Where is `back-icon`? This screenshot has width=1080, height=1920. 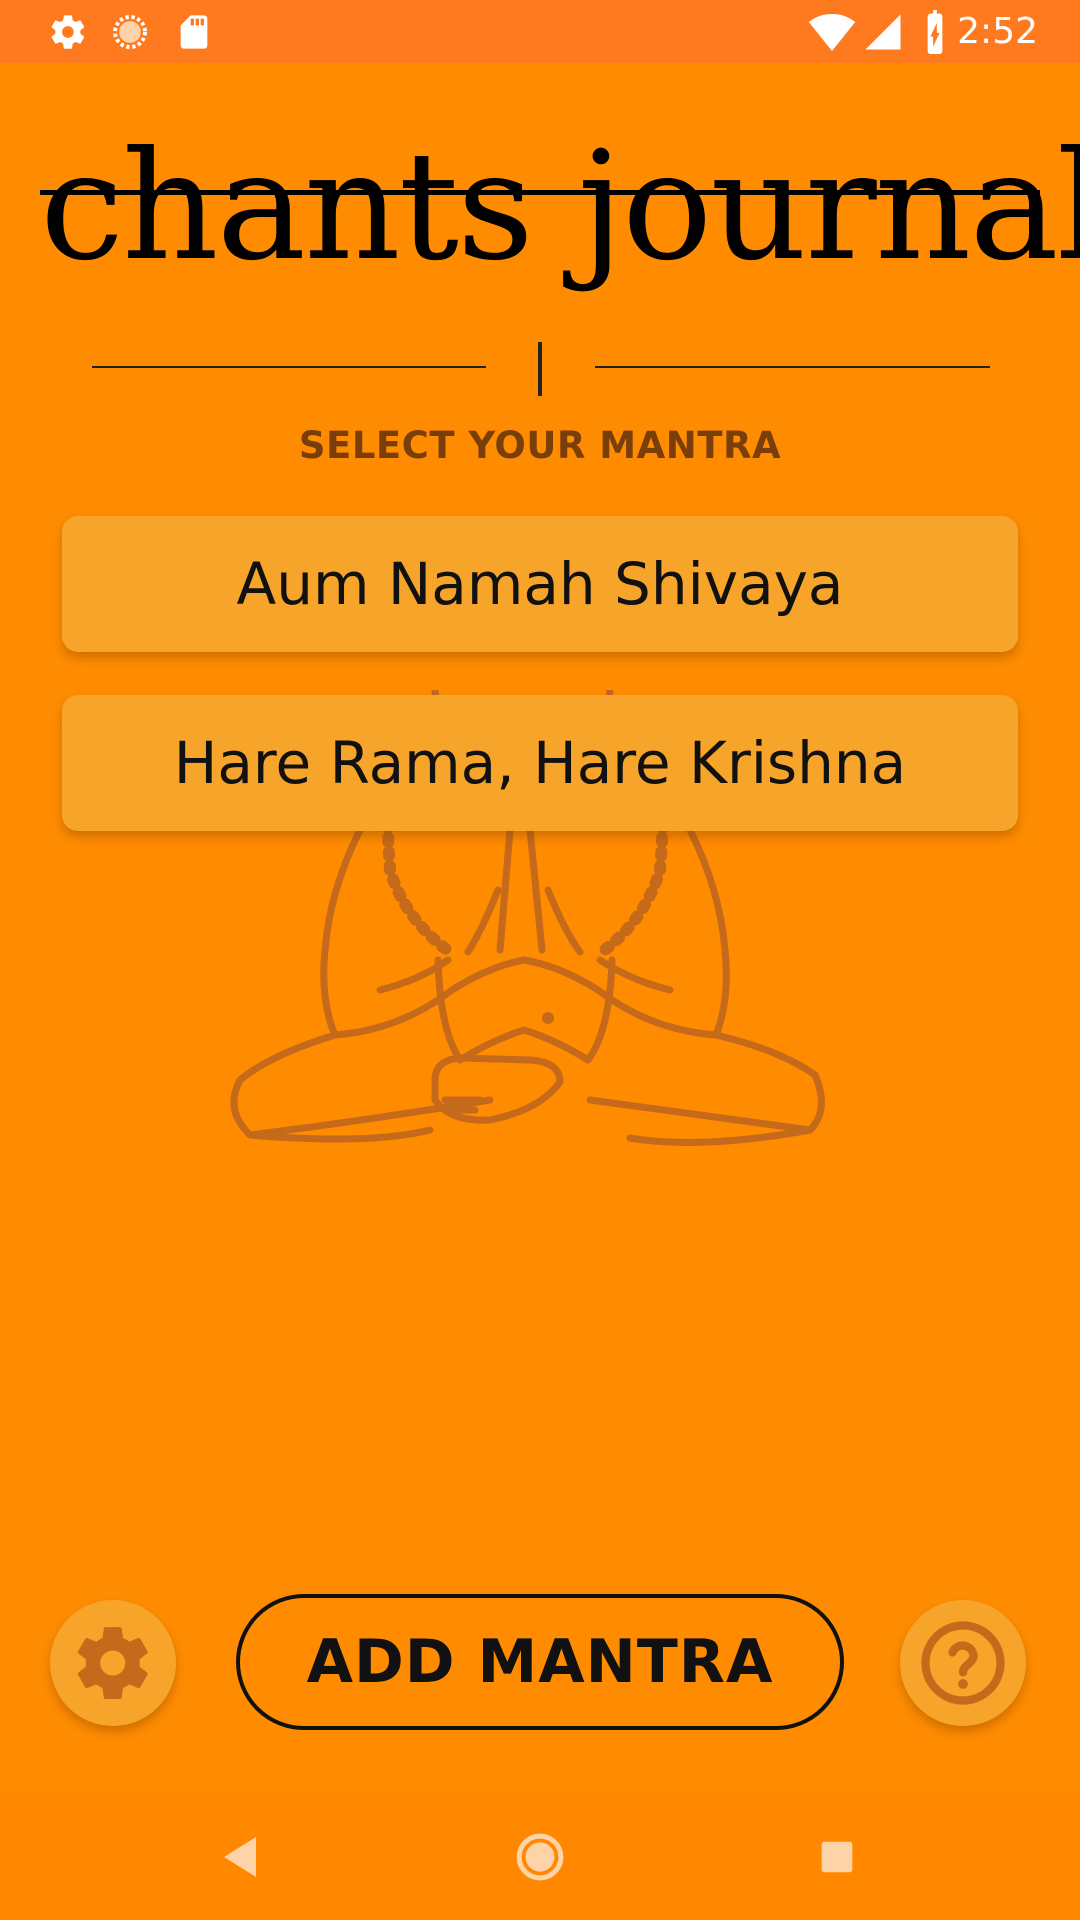 back-icon is located at coordinates (240, 1857).